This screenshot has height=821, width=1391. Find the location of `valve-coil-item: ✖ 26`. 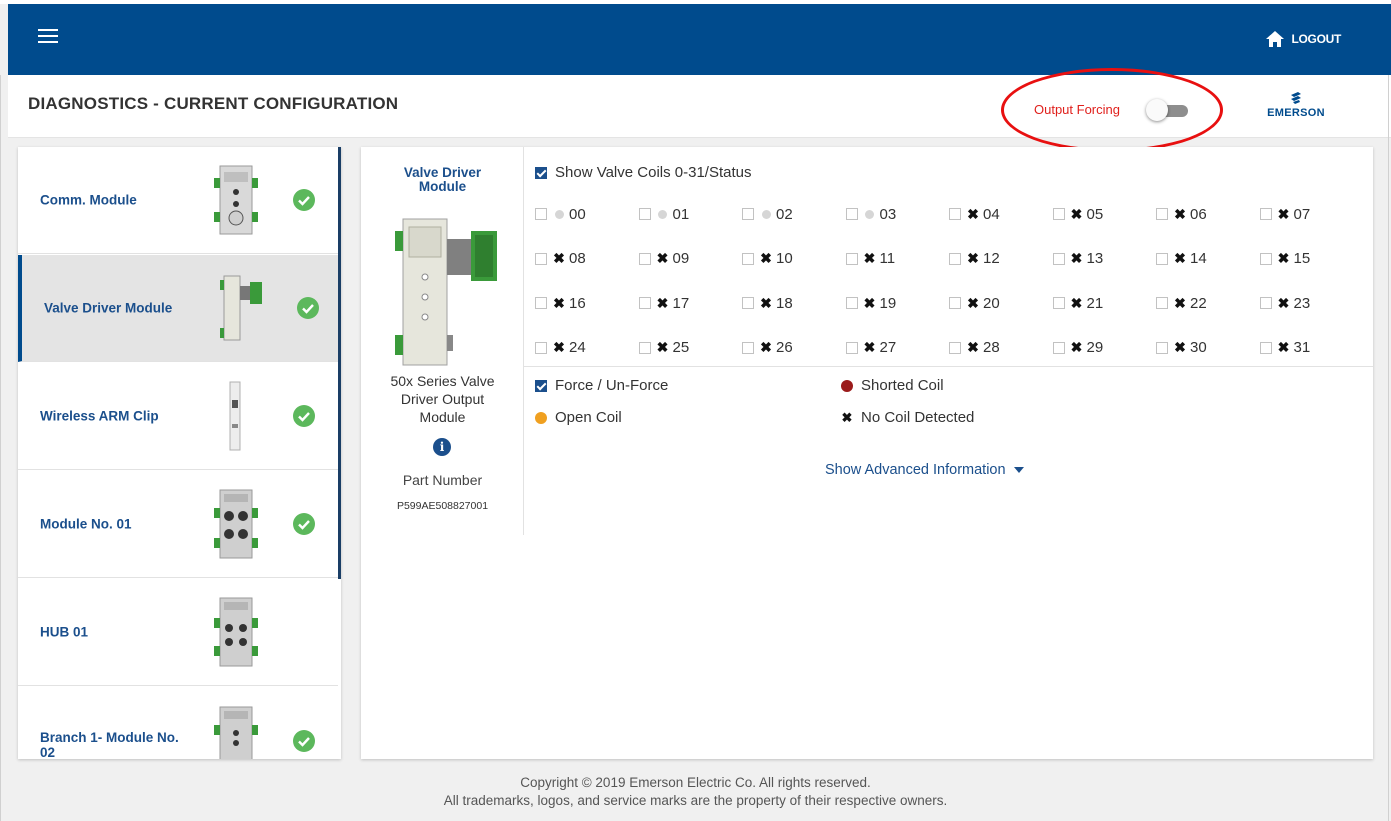

valve-coil-item: ✖ 26 is located at coordinates (792, 348).